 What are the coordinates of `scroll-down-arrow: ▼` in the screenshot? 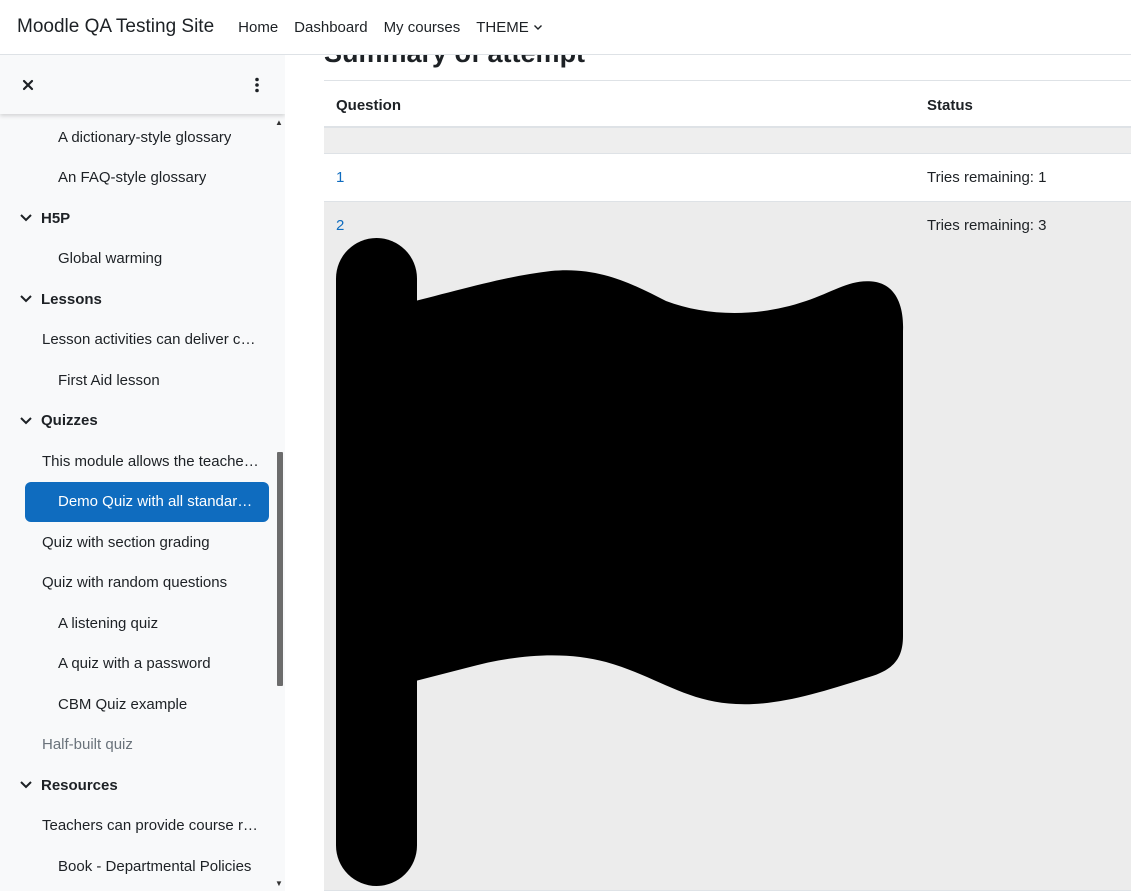 It's located at (279, 883).